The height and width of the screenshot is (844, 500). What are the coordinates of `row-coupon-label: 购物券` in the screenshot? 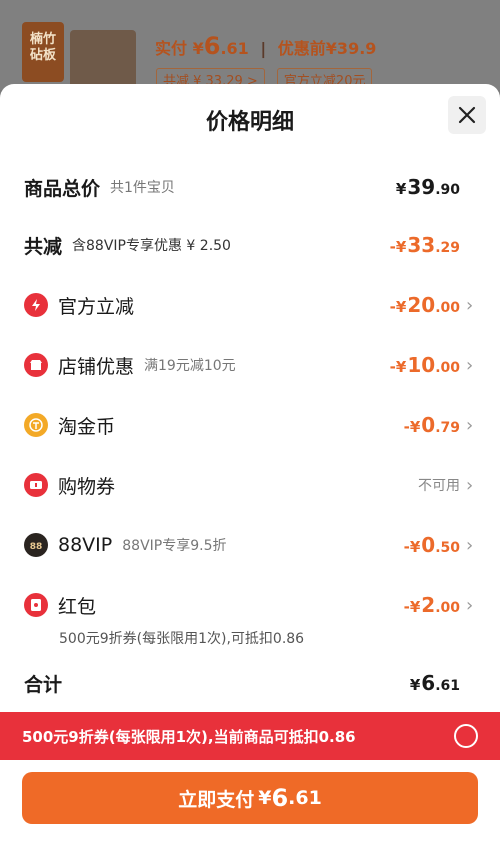 It's located at (87, 486).